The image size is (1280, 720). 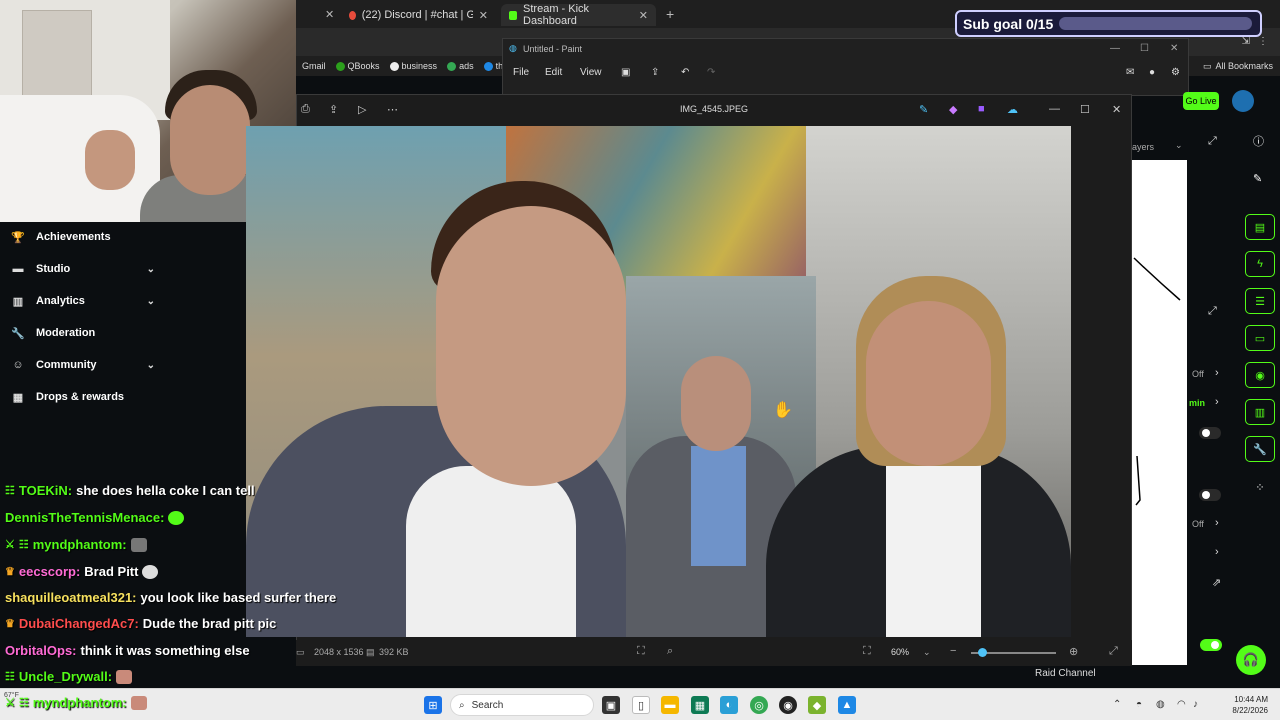 I want to click on spreadsheet-icon: ▦, so click(x=700, y=705).